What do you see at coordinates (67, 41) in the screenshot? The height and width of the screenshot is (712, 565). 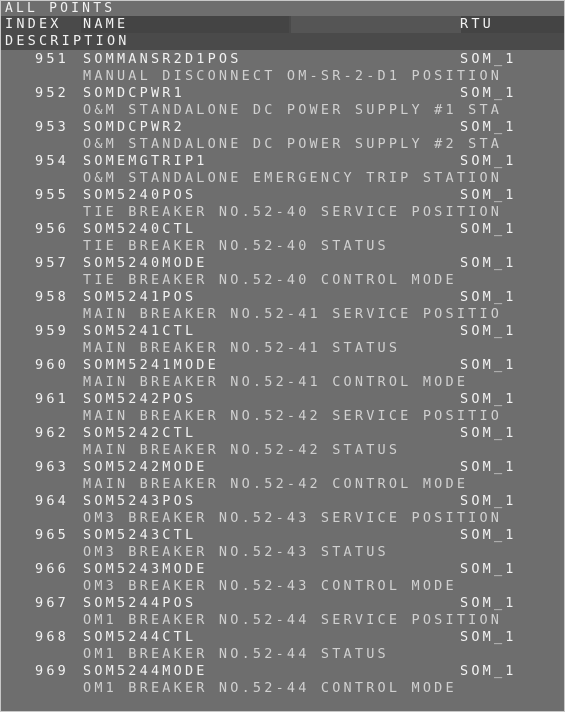 I see `description-column-header: DESCRIPTION` at bounding box center [67, 41].